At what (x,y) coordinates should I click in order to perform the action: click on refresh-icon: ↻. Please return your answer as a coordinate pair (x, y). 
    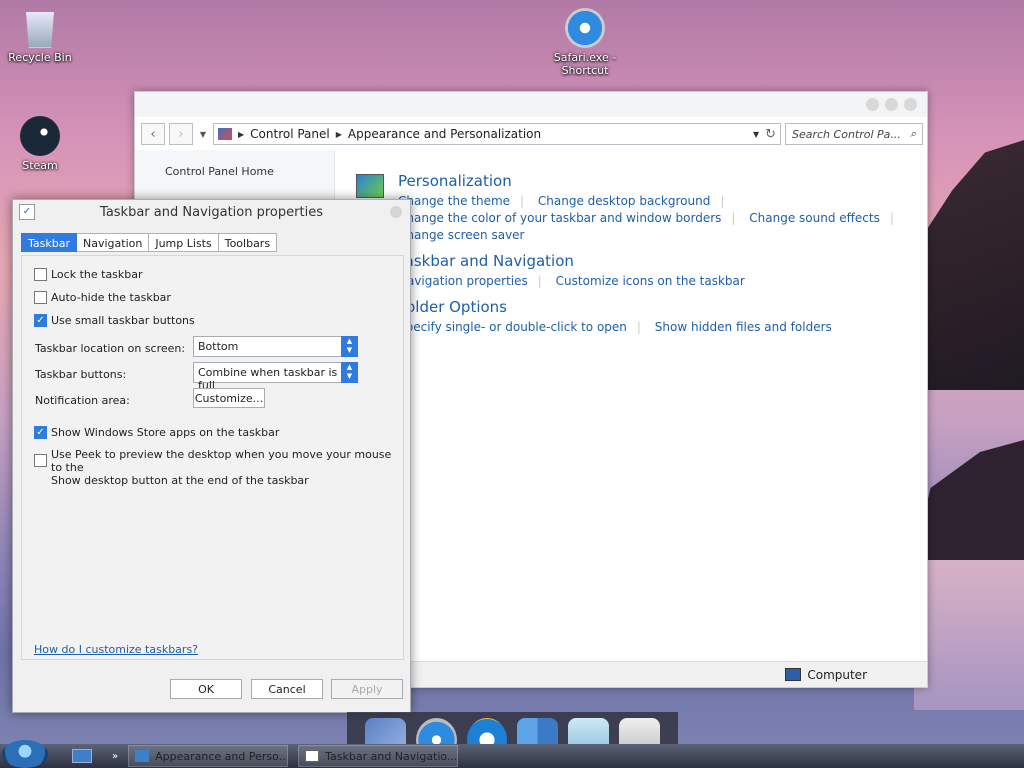
    Looking at the image, I should click on (770, 134).